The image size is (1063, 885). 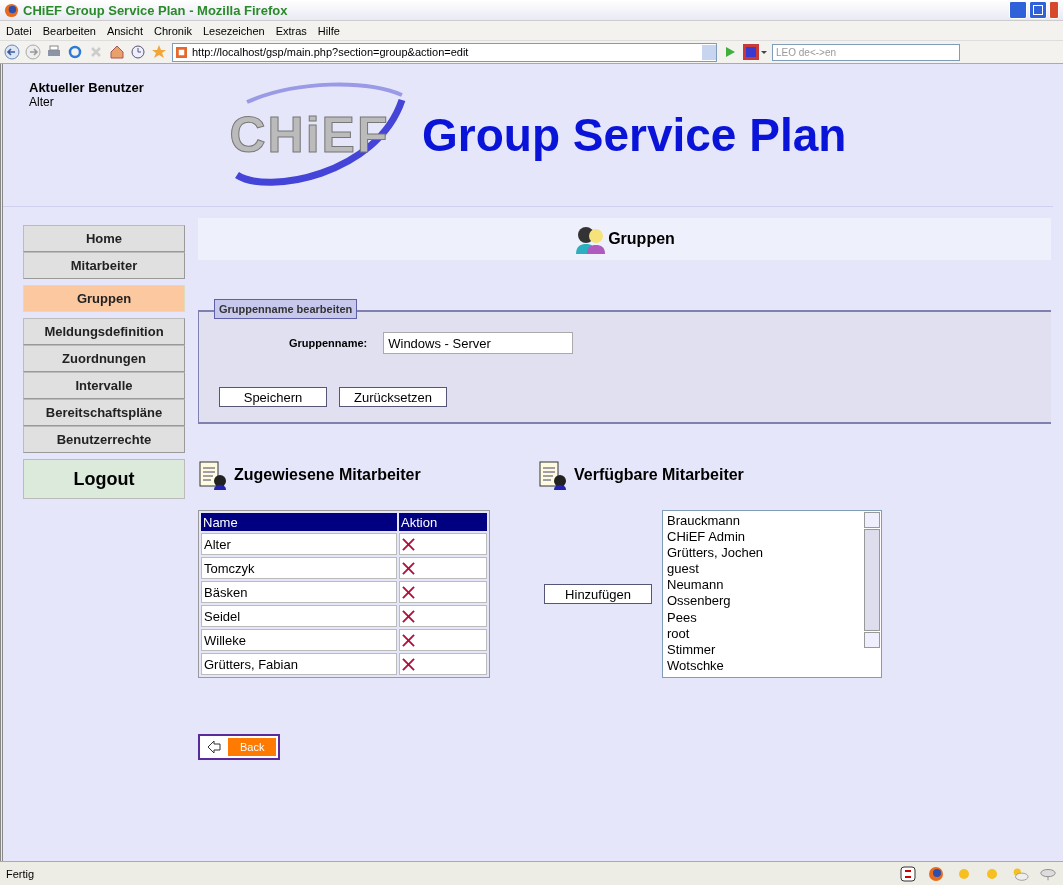 I want to click on list-item: Brauckmann, so click(x=763, y=521).